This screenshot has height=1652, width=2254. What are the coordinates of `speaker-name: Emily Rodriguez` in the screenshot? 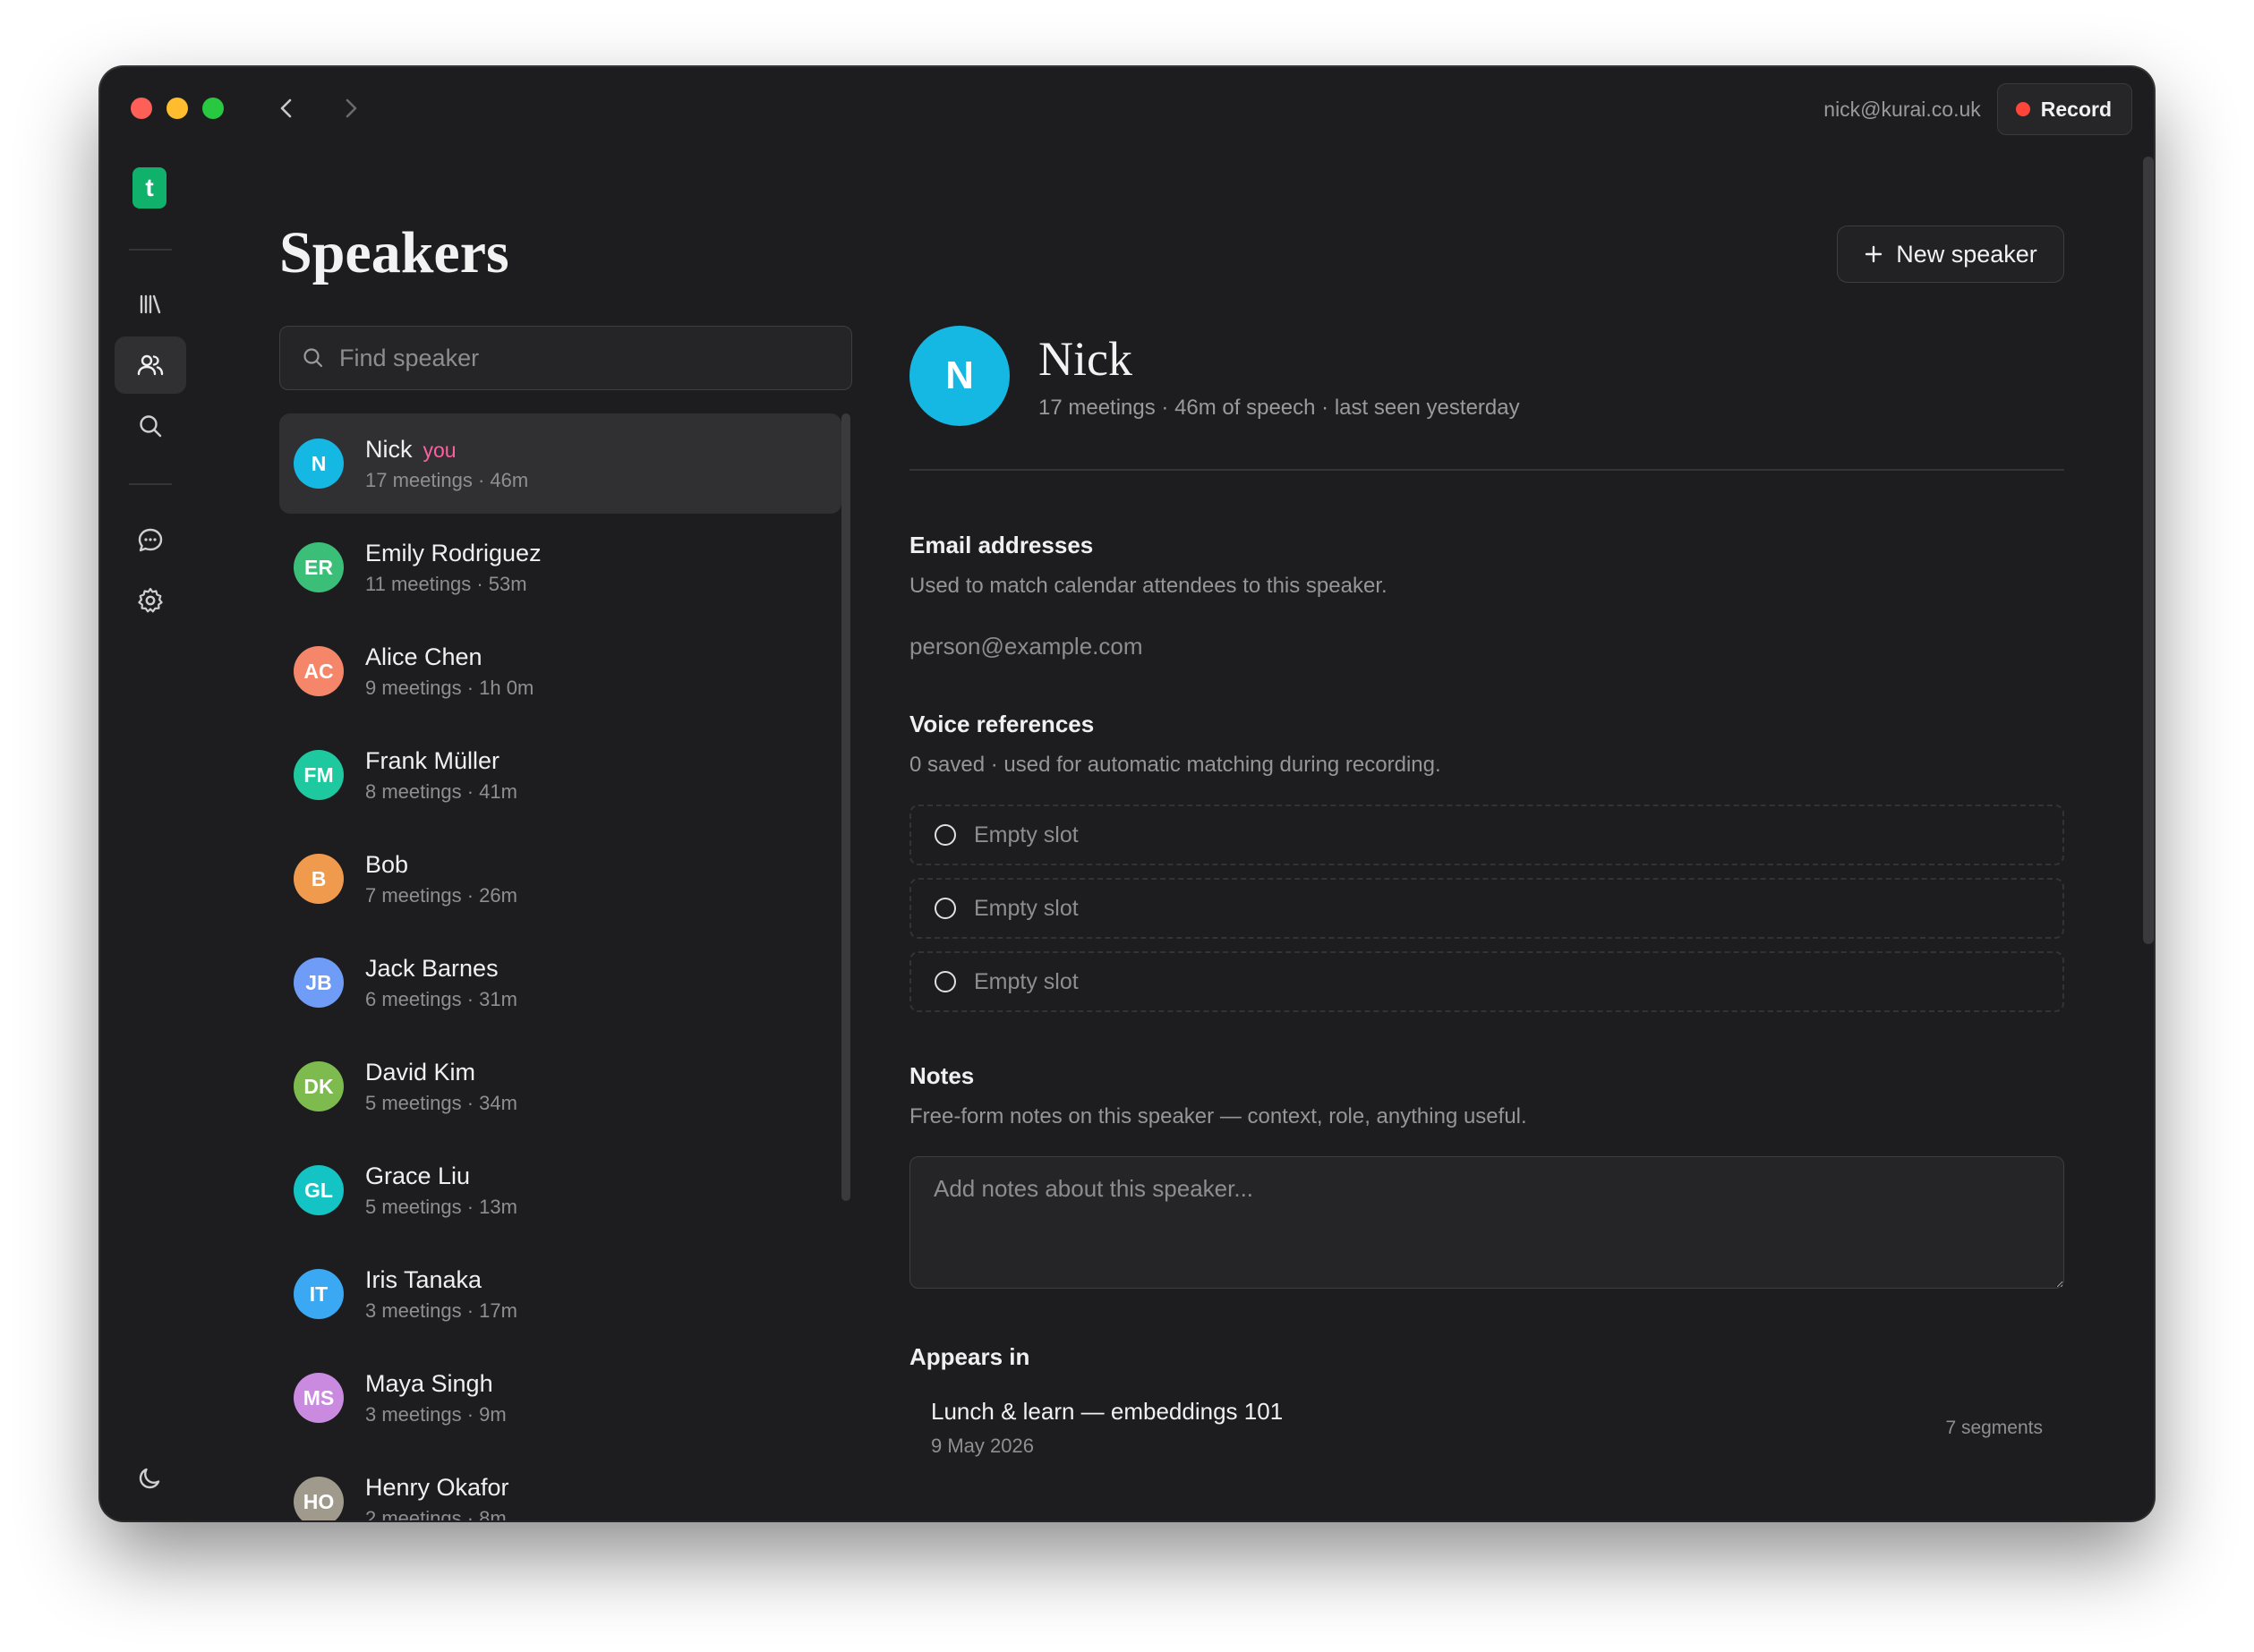 It's located at (453, 552).